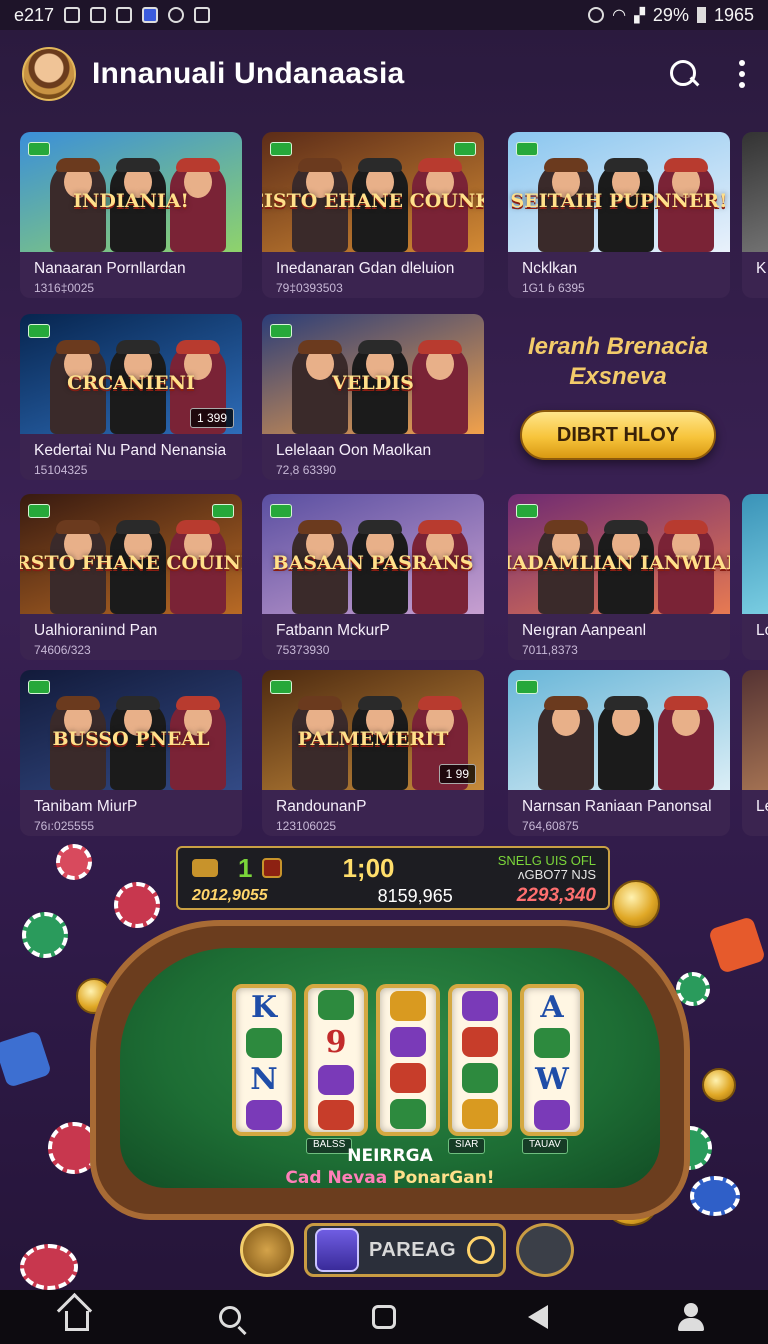 This screenshot has width=768, height=1344. I want to click on nav-search, so click(230, 1317).